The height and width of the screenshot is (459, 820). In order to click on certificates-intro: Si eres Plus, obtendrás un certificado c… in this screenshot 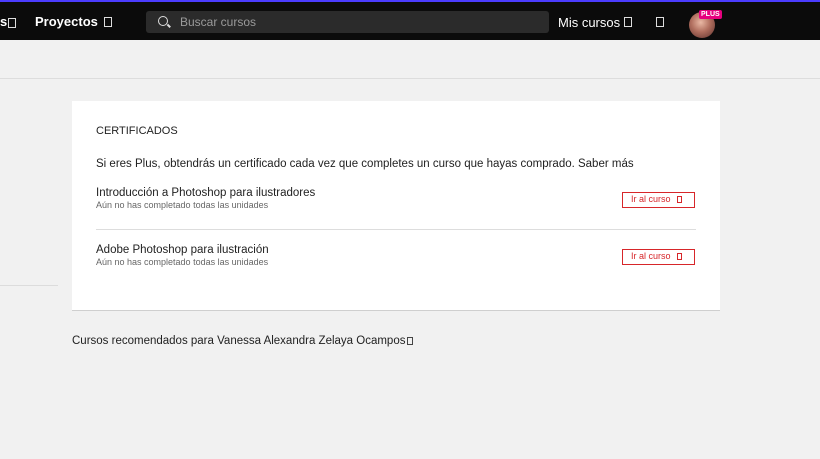, I will do `click(365, 164)`.